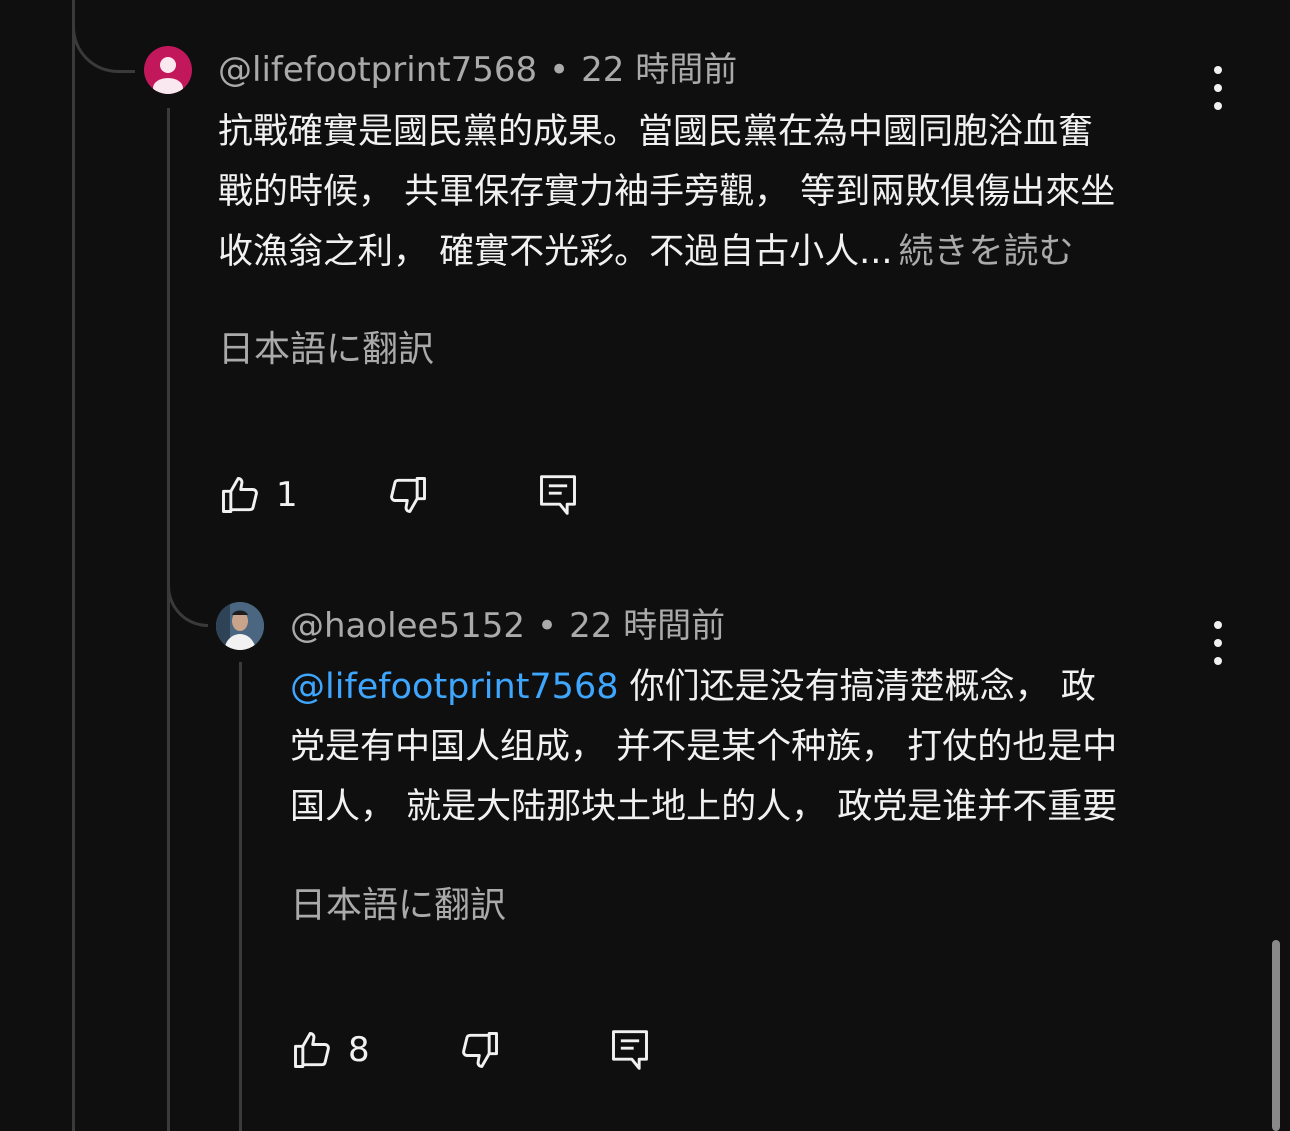 This screenshot has height=1131, width=1290. I want to click on scrollbar, so click(1276, 1035).